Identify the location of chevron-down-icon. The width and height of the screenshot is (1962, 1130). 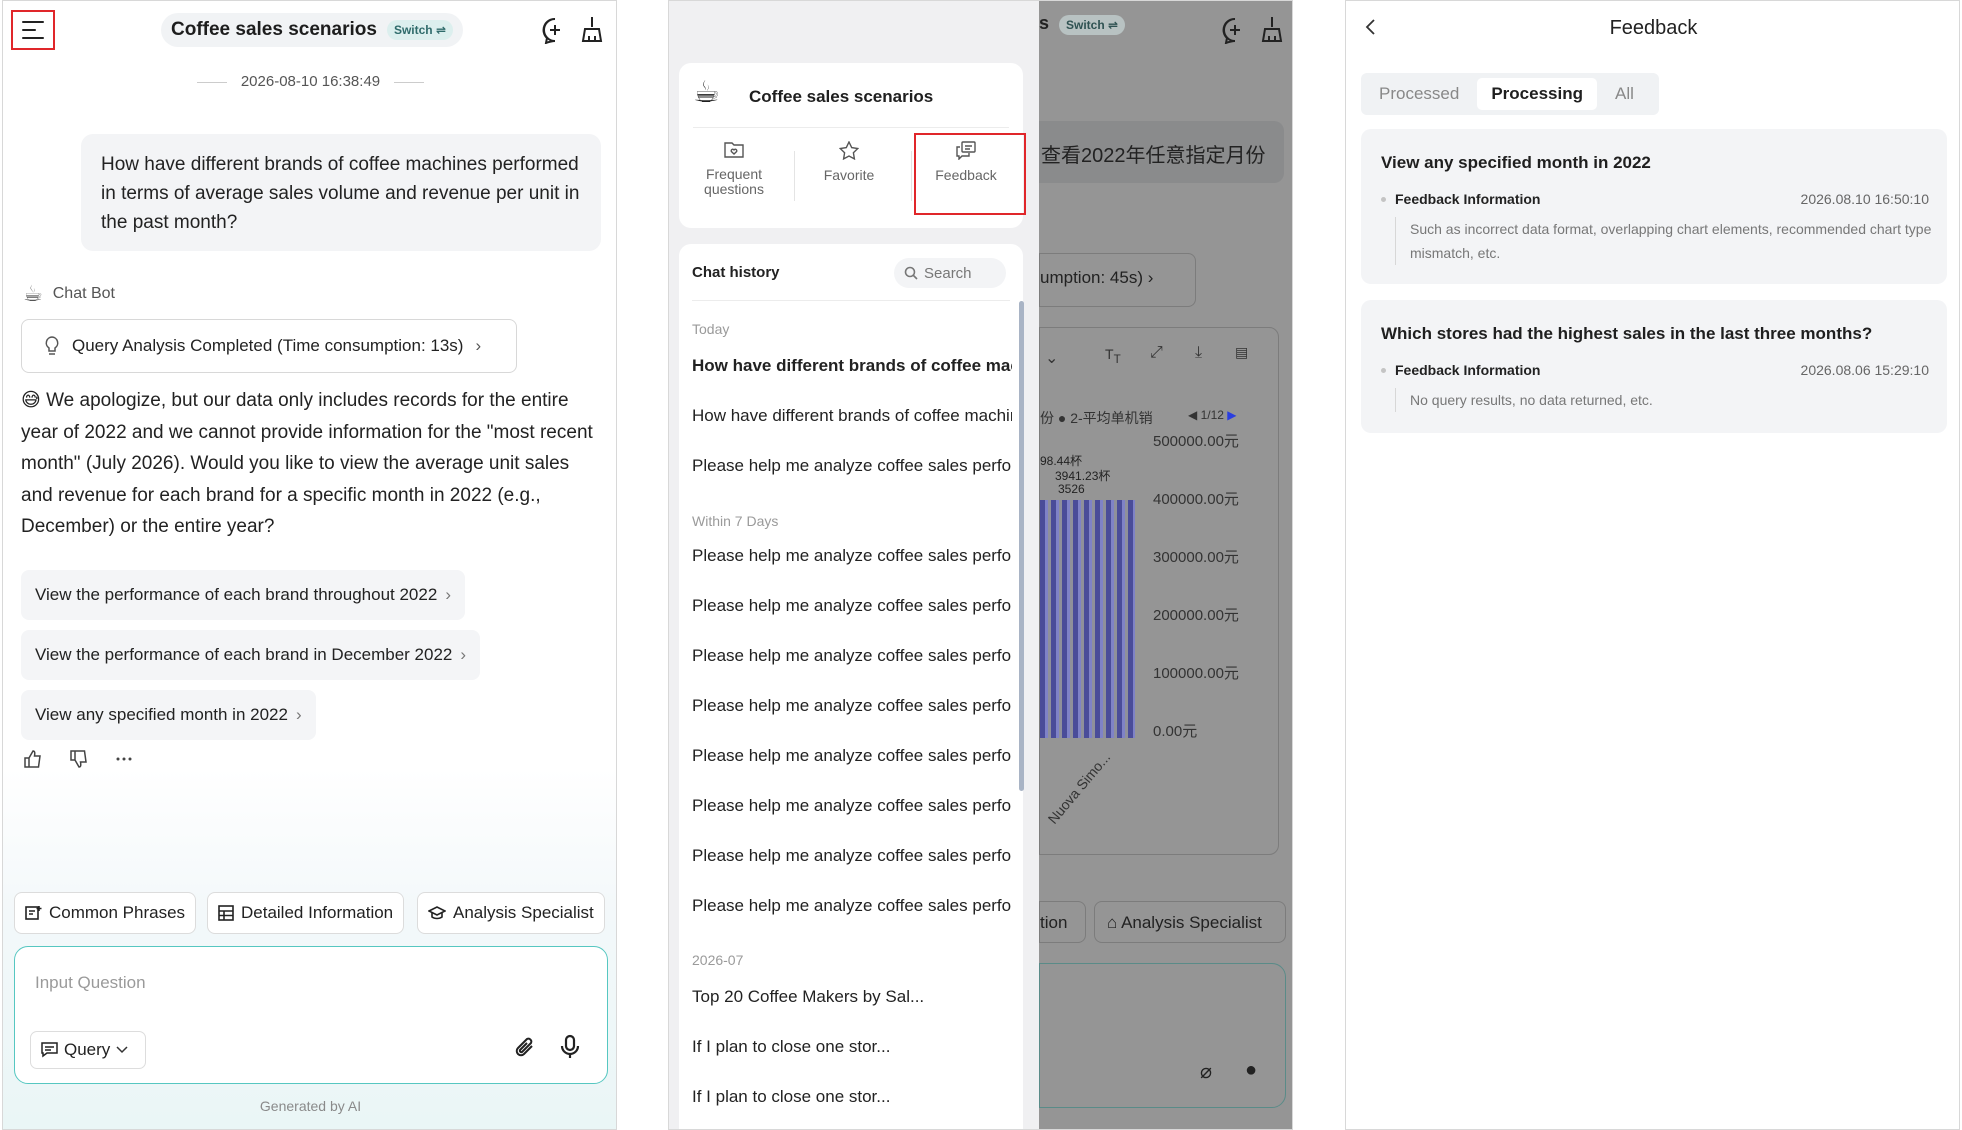
(122, 1050).